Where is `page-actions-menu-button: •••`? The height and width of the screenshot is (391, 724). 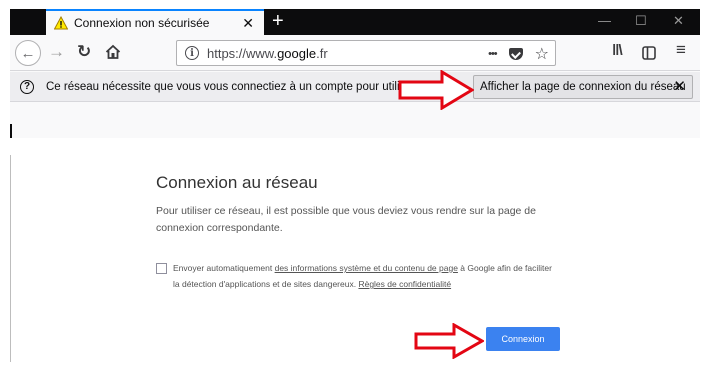
page-actions-menu-button: ••• is located at coordinates (493, 54).